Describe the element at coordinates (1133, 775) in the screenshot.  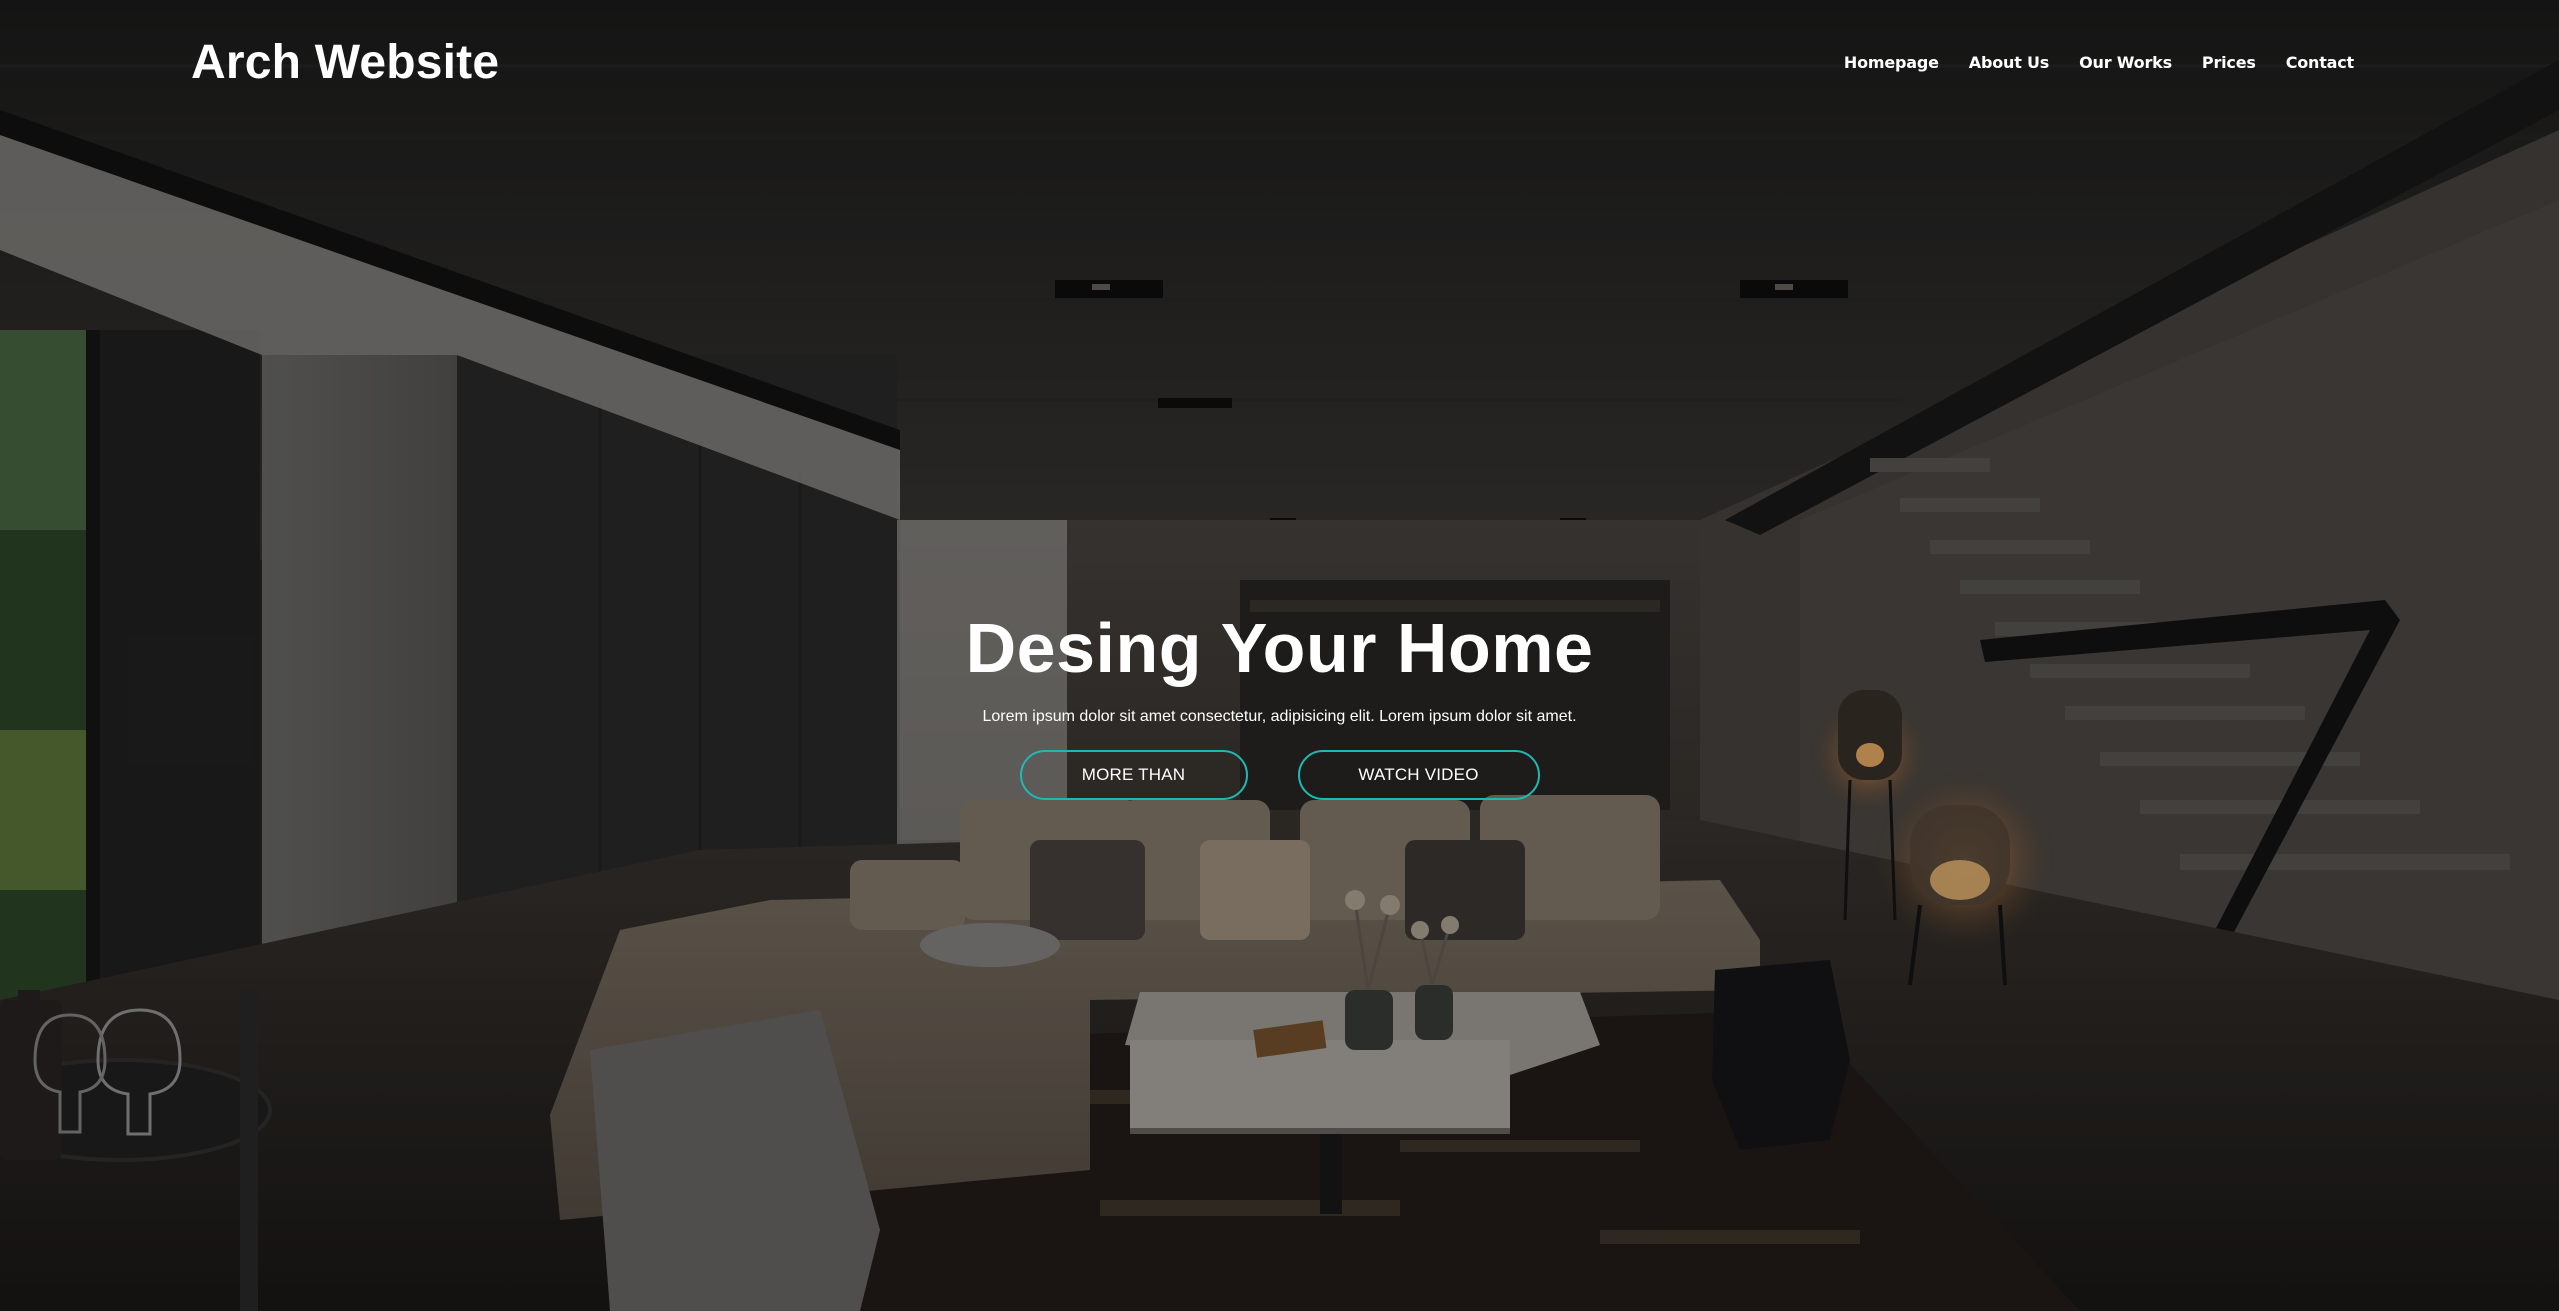
I see `more-than-button: MORE THAN` at that location.